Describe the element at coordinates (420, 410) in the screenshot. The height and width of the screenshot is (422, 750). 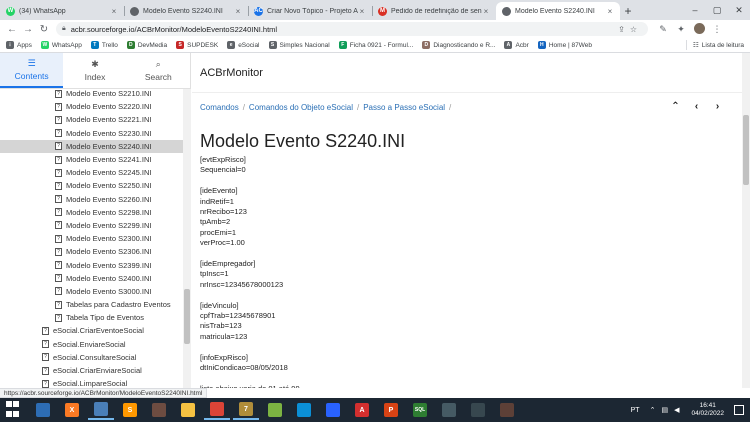
I see `sql-app-icon: SQL` at that location.